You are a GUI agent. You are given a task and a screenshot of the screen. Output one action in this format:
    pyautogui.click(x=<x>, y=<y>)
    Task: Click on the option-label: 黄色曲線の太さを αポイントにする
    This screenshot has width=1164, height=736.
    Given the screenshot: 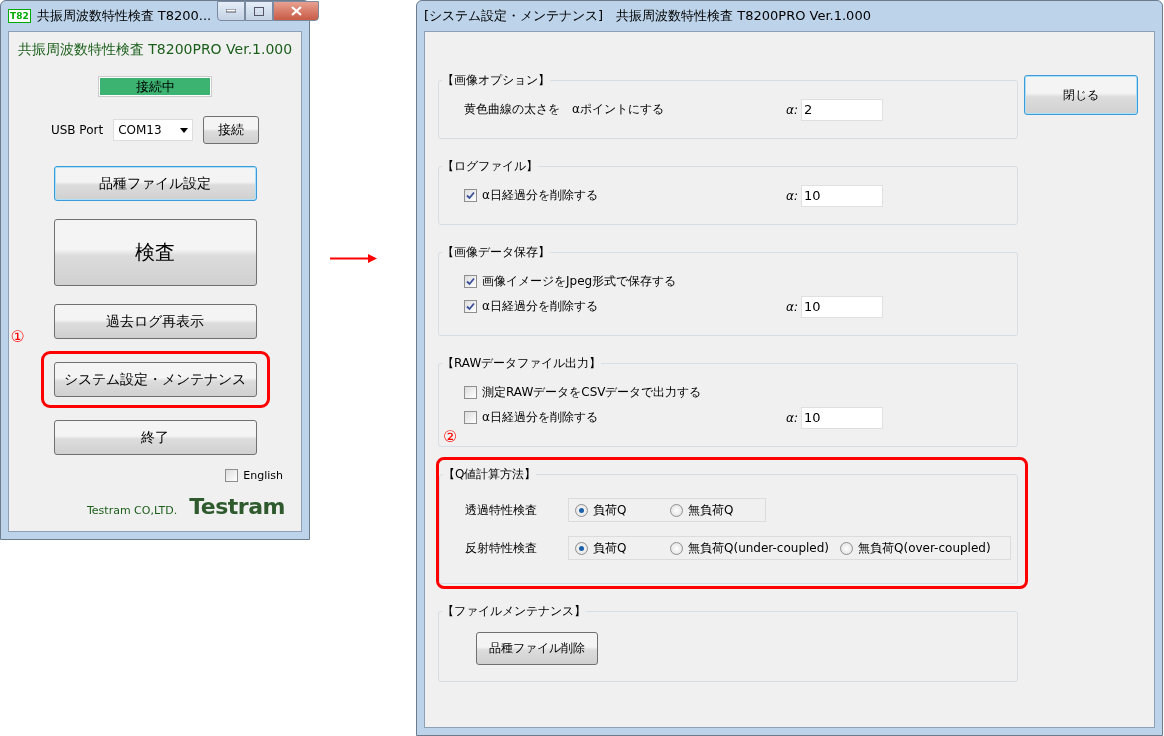 What is the action you would take?
    pyautogui.click(x=564, y=109)
    